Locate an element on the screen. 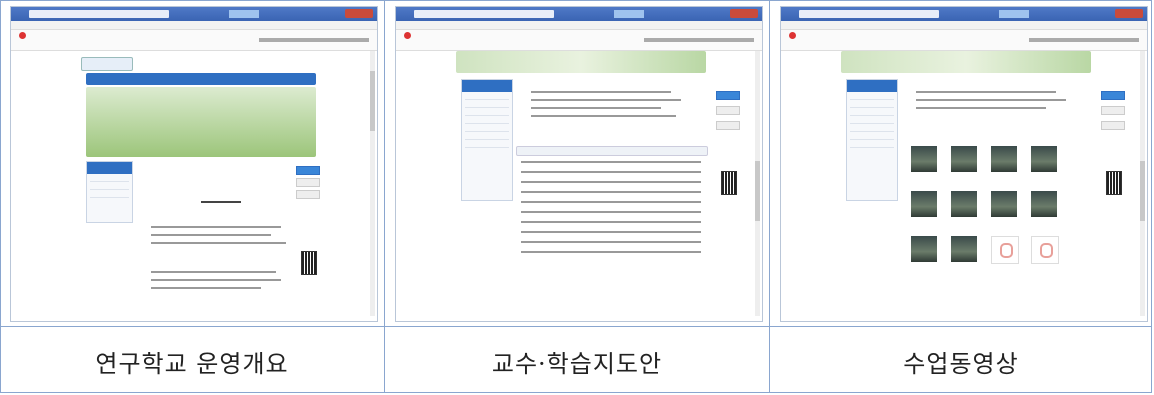 The image size is (1154, 395). caption-research-overview: 연구학교 운영개요 is located at coordinates (192, 363).